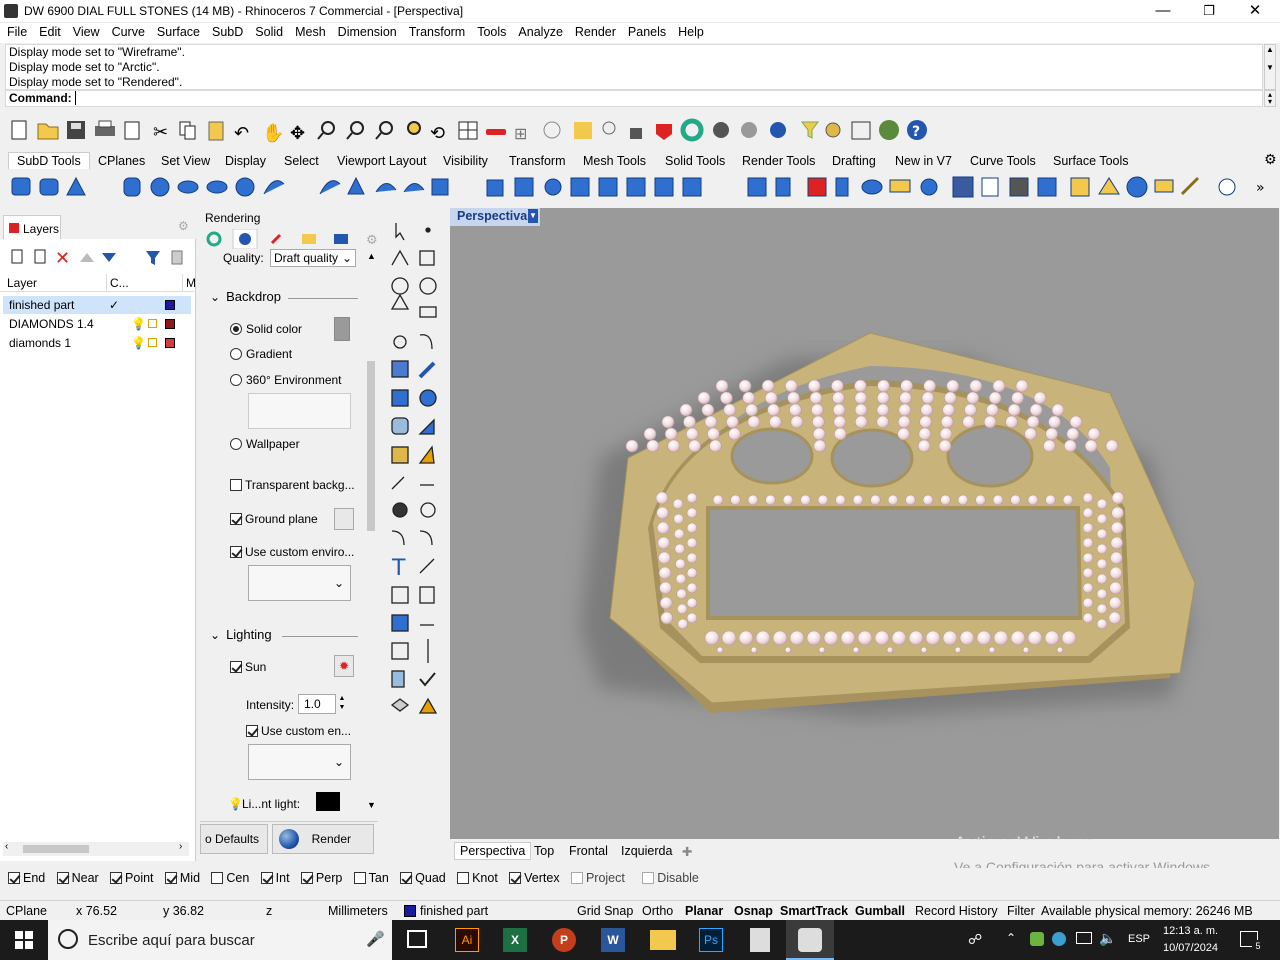 Image resolution: width=1280 pixels, height=960 pixels. What do you see at coordinates (366, 31) in the screenshot?
I see `menu-dimension: Dimension` at bounding box center [366, 31].